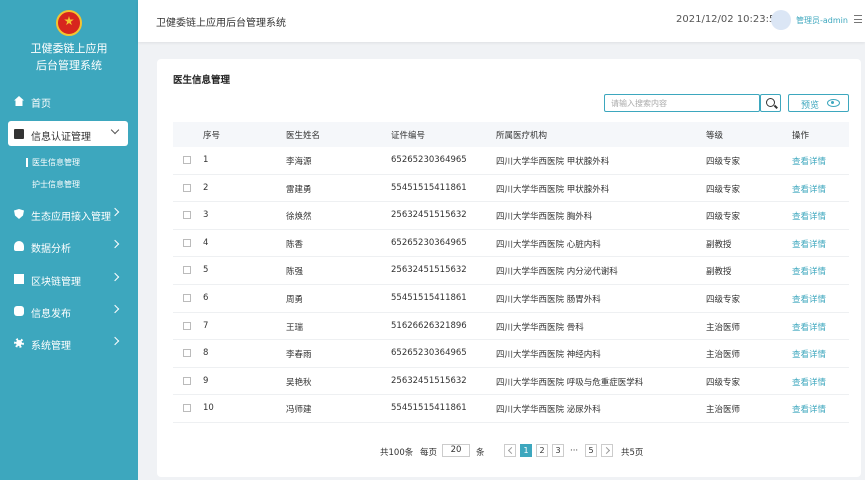 The height and width of the screenshot is (480, 865). Describe the element at coordinates (429, 242) in the screenshot. I see `row-id: 65265230364965` at that location.